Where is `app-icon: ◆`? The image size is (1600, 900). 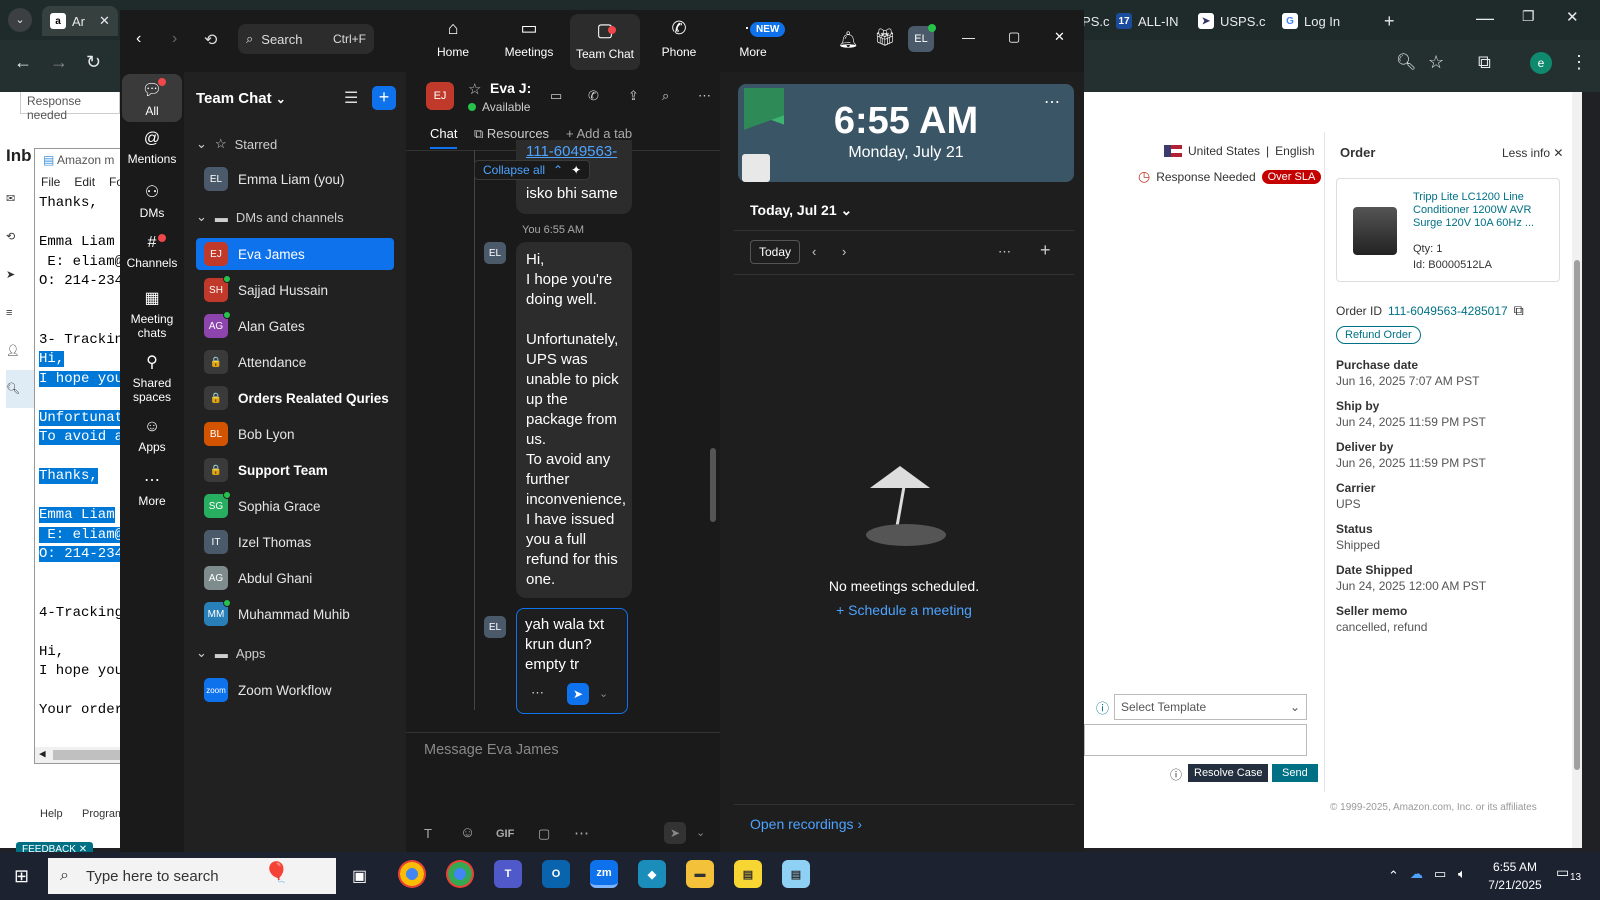
app-icon: ◆ is located at coordinates (652, 874).